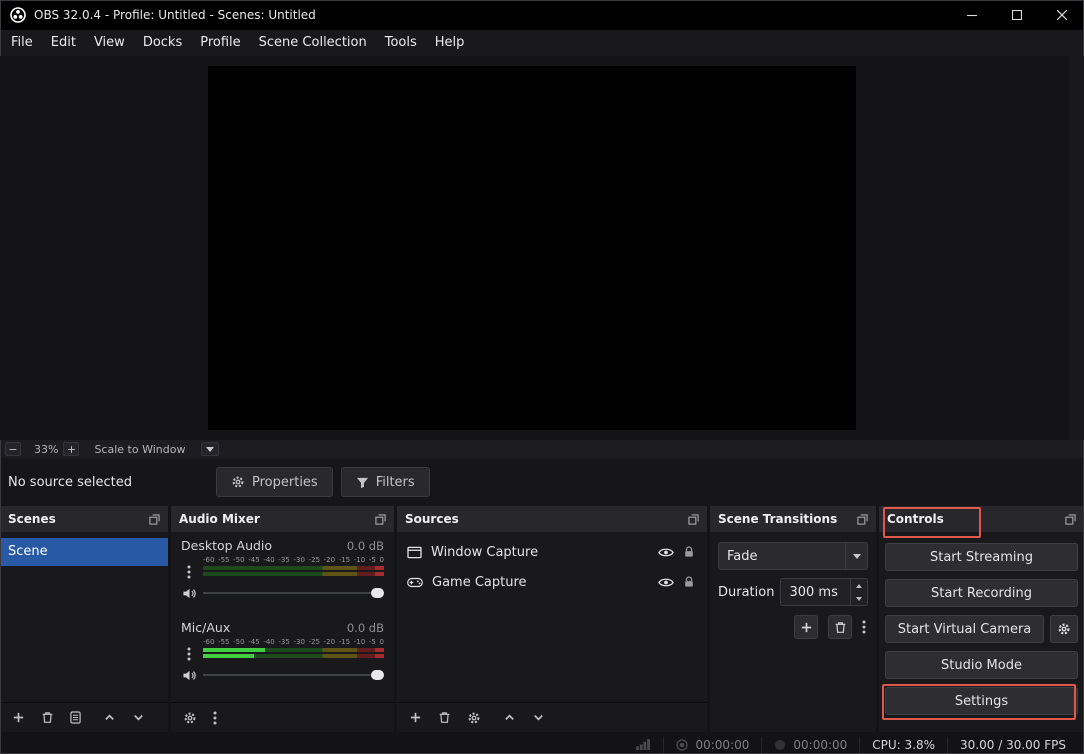 This screenshot has width=1084, height=754. What do you see at coordinates (450, 43) in the screenshot?
I see `menu-help: Help` at bounding box center [450, 43].